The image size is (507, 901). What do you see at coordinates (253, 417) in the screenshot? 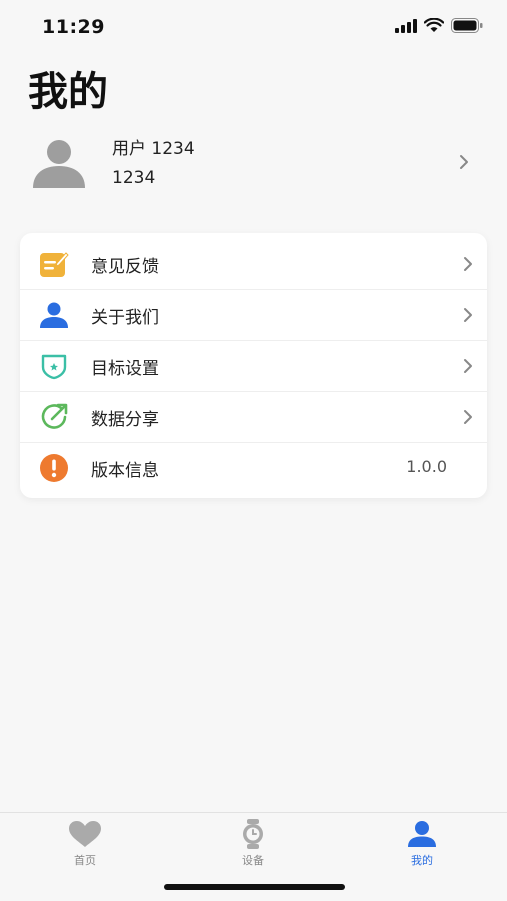
I see `menu-item-data-share: 数据分享` at bounding box center [253, 417].